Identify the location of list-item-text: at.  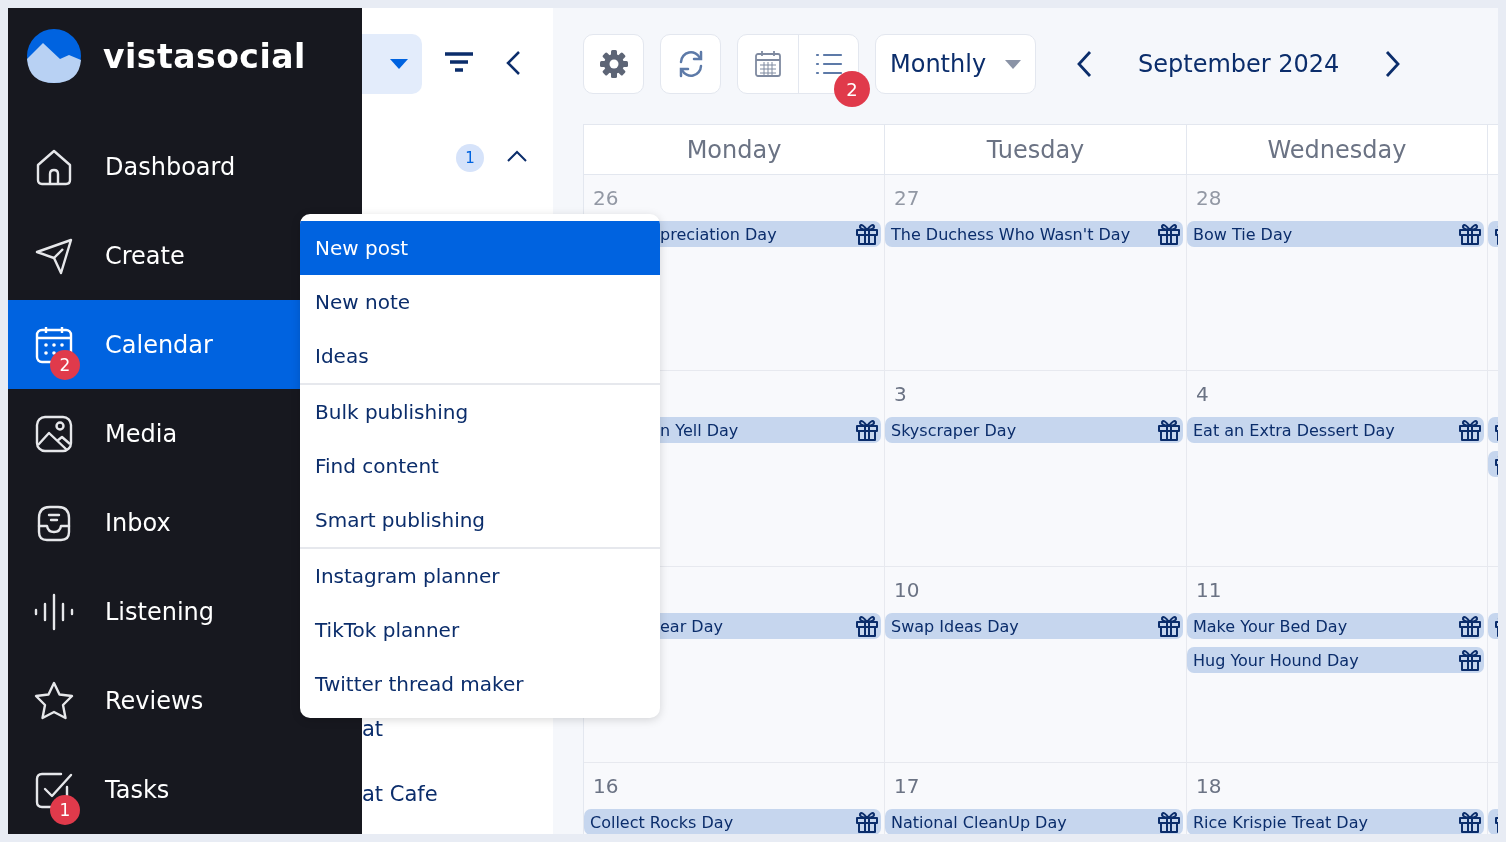
(373, 729).